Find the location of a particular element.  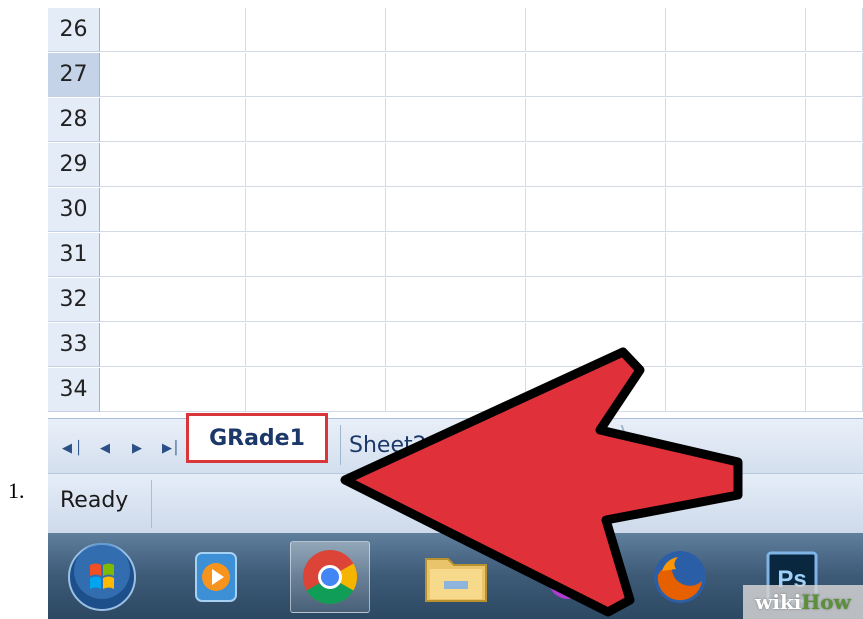

list-number: 1. is located at coordinates (16, 490).